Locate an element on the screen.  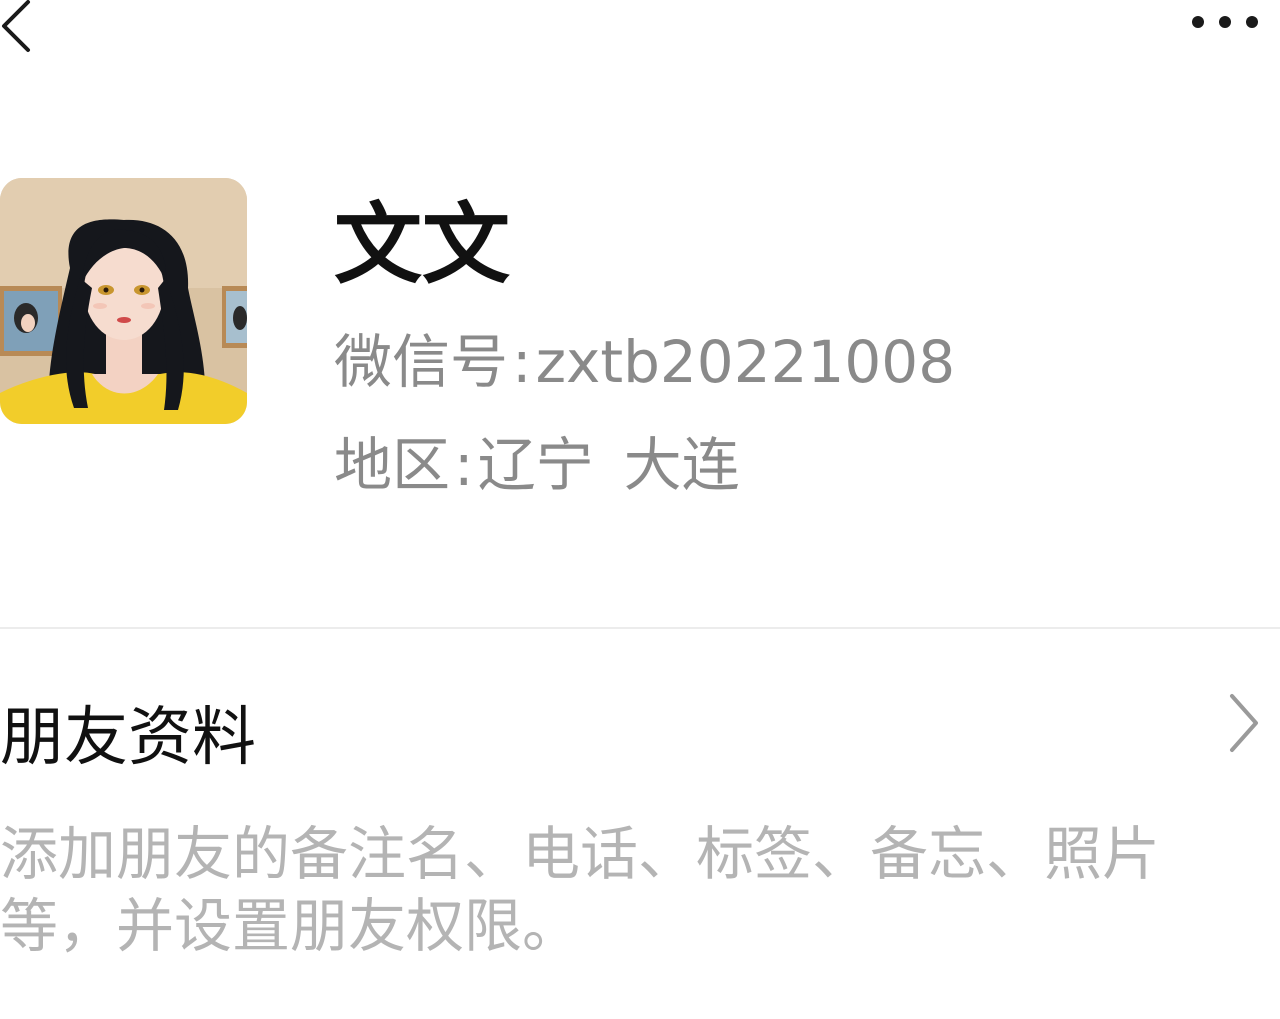
avatar is located at coordinates (123, 301).